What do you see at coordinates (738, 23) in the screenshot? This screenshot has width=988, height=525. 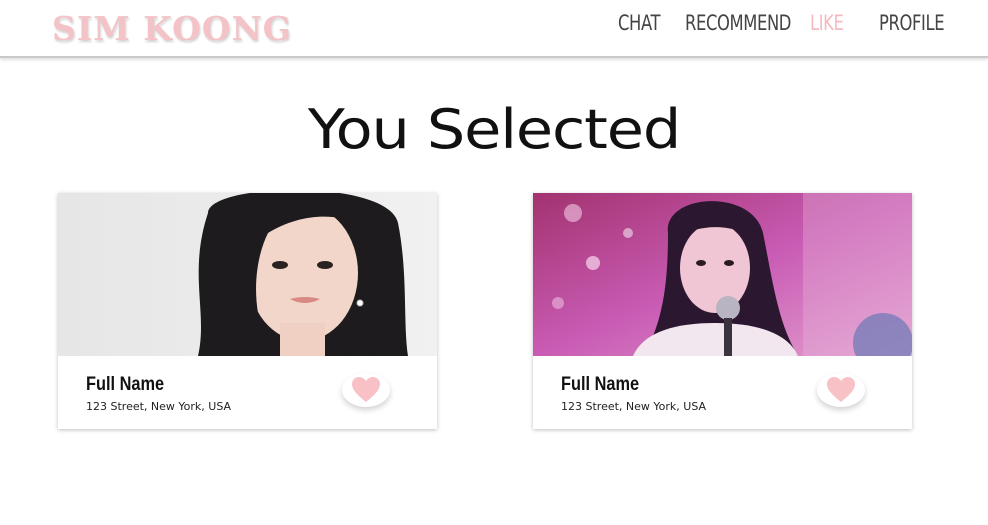 I see `nav-recommend: RECOMMEND` at bounding box center [738, 23].